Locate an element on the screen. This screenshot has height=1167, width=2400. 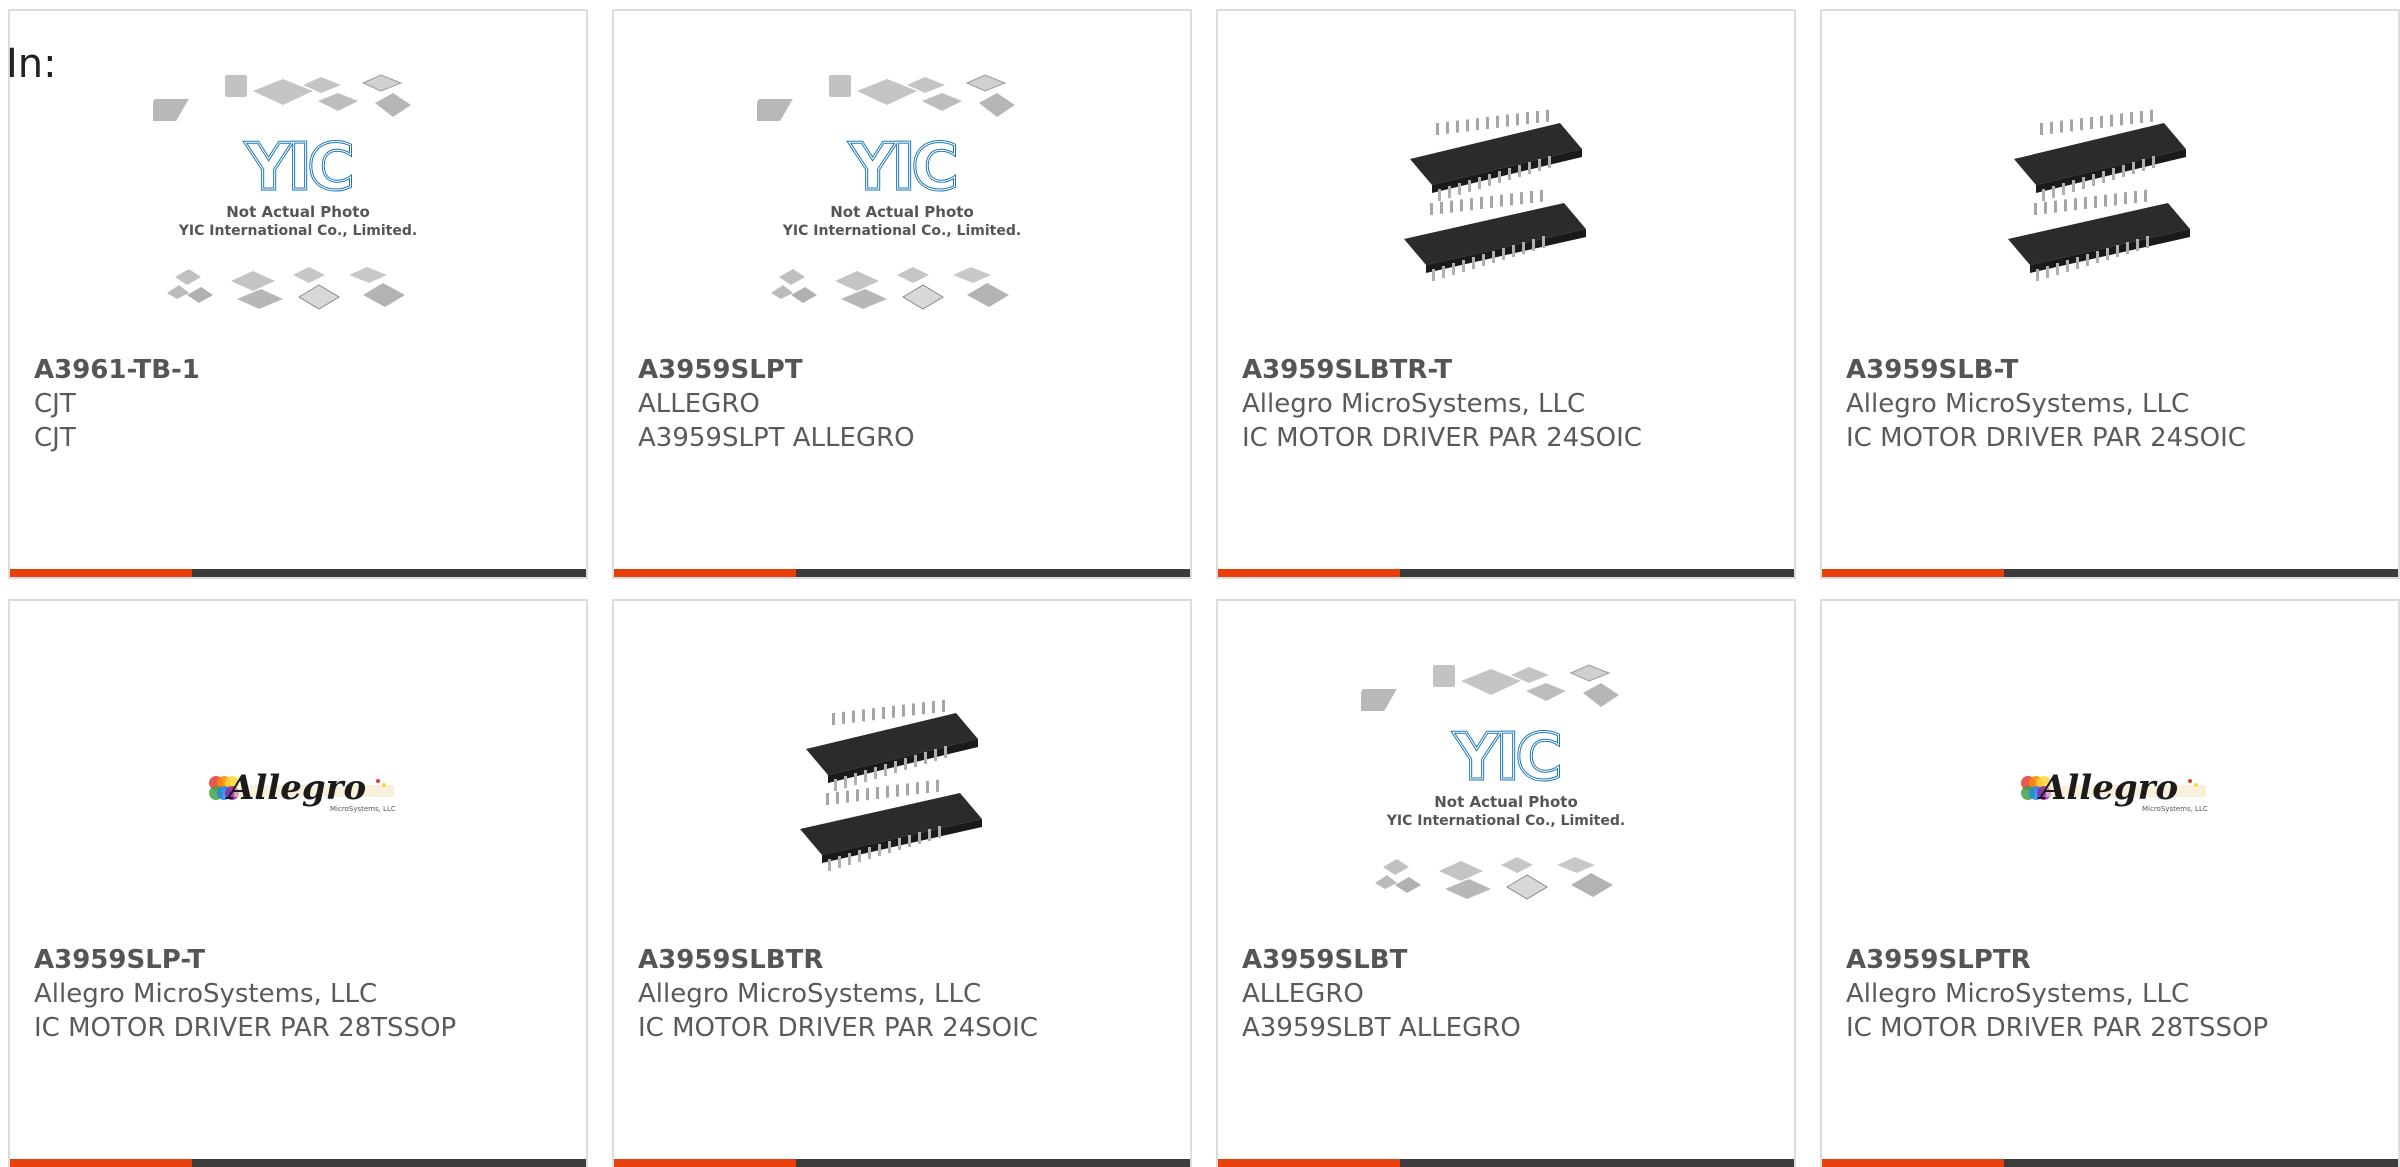
part-number: A3959SLBTR-T is located at coordinates (1510, 370).